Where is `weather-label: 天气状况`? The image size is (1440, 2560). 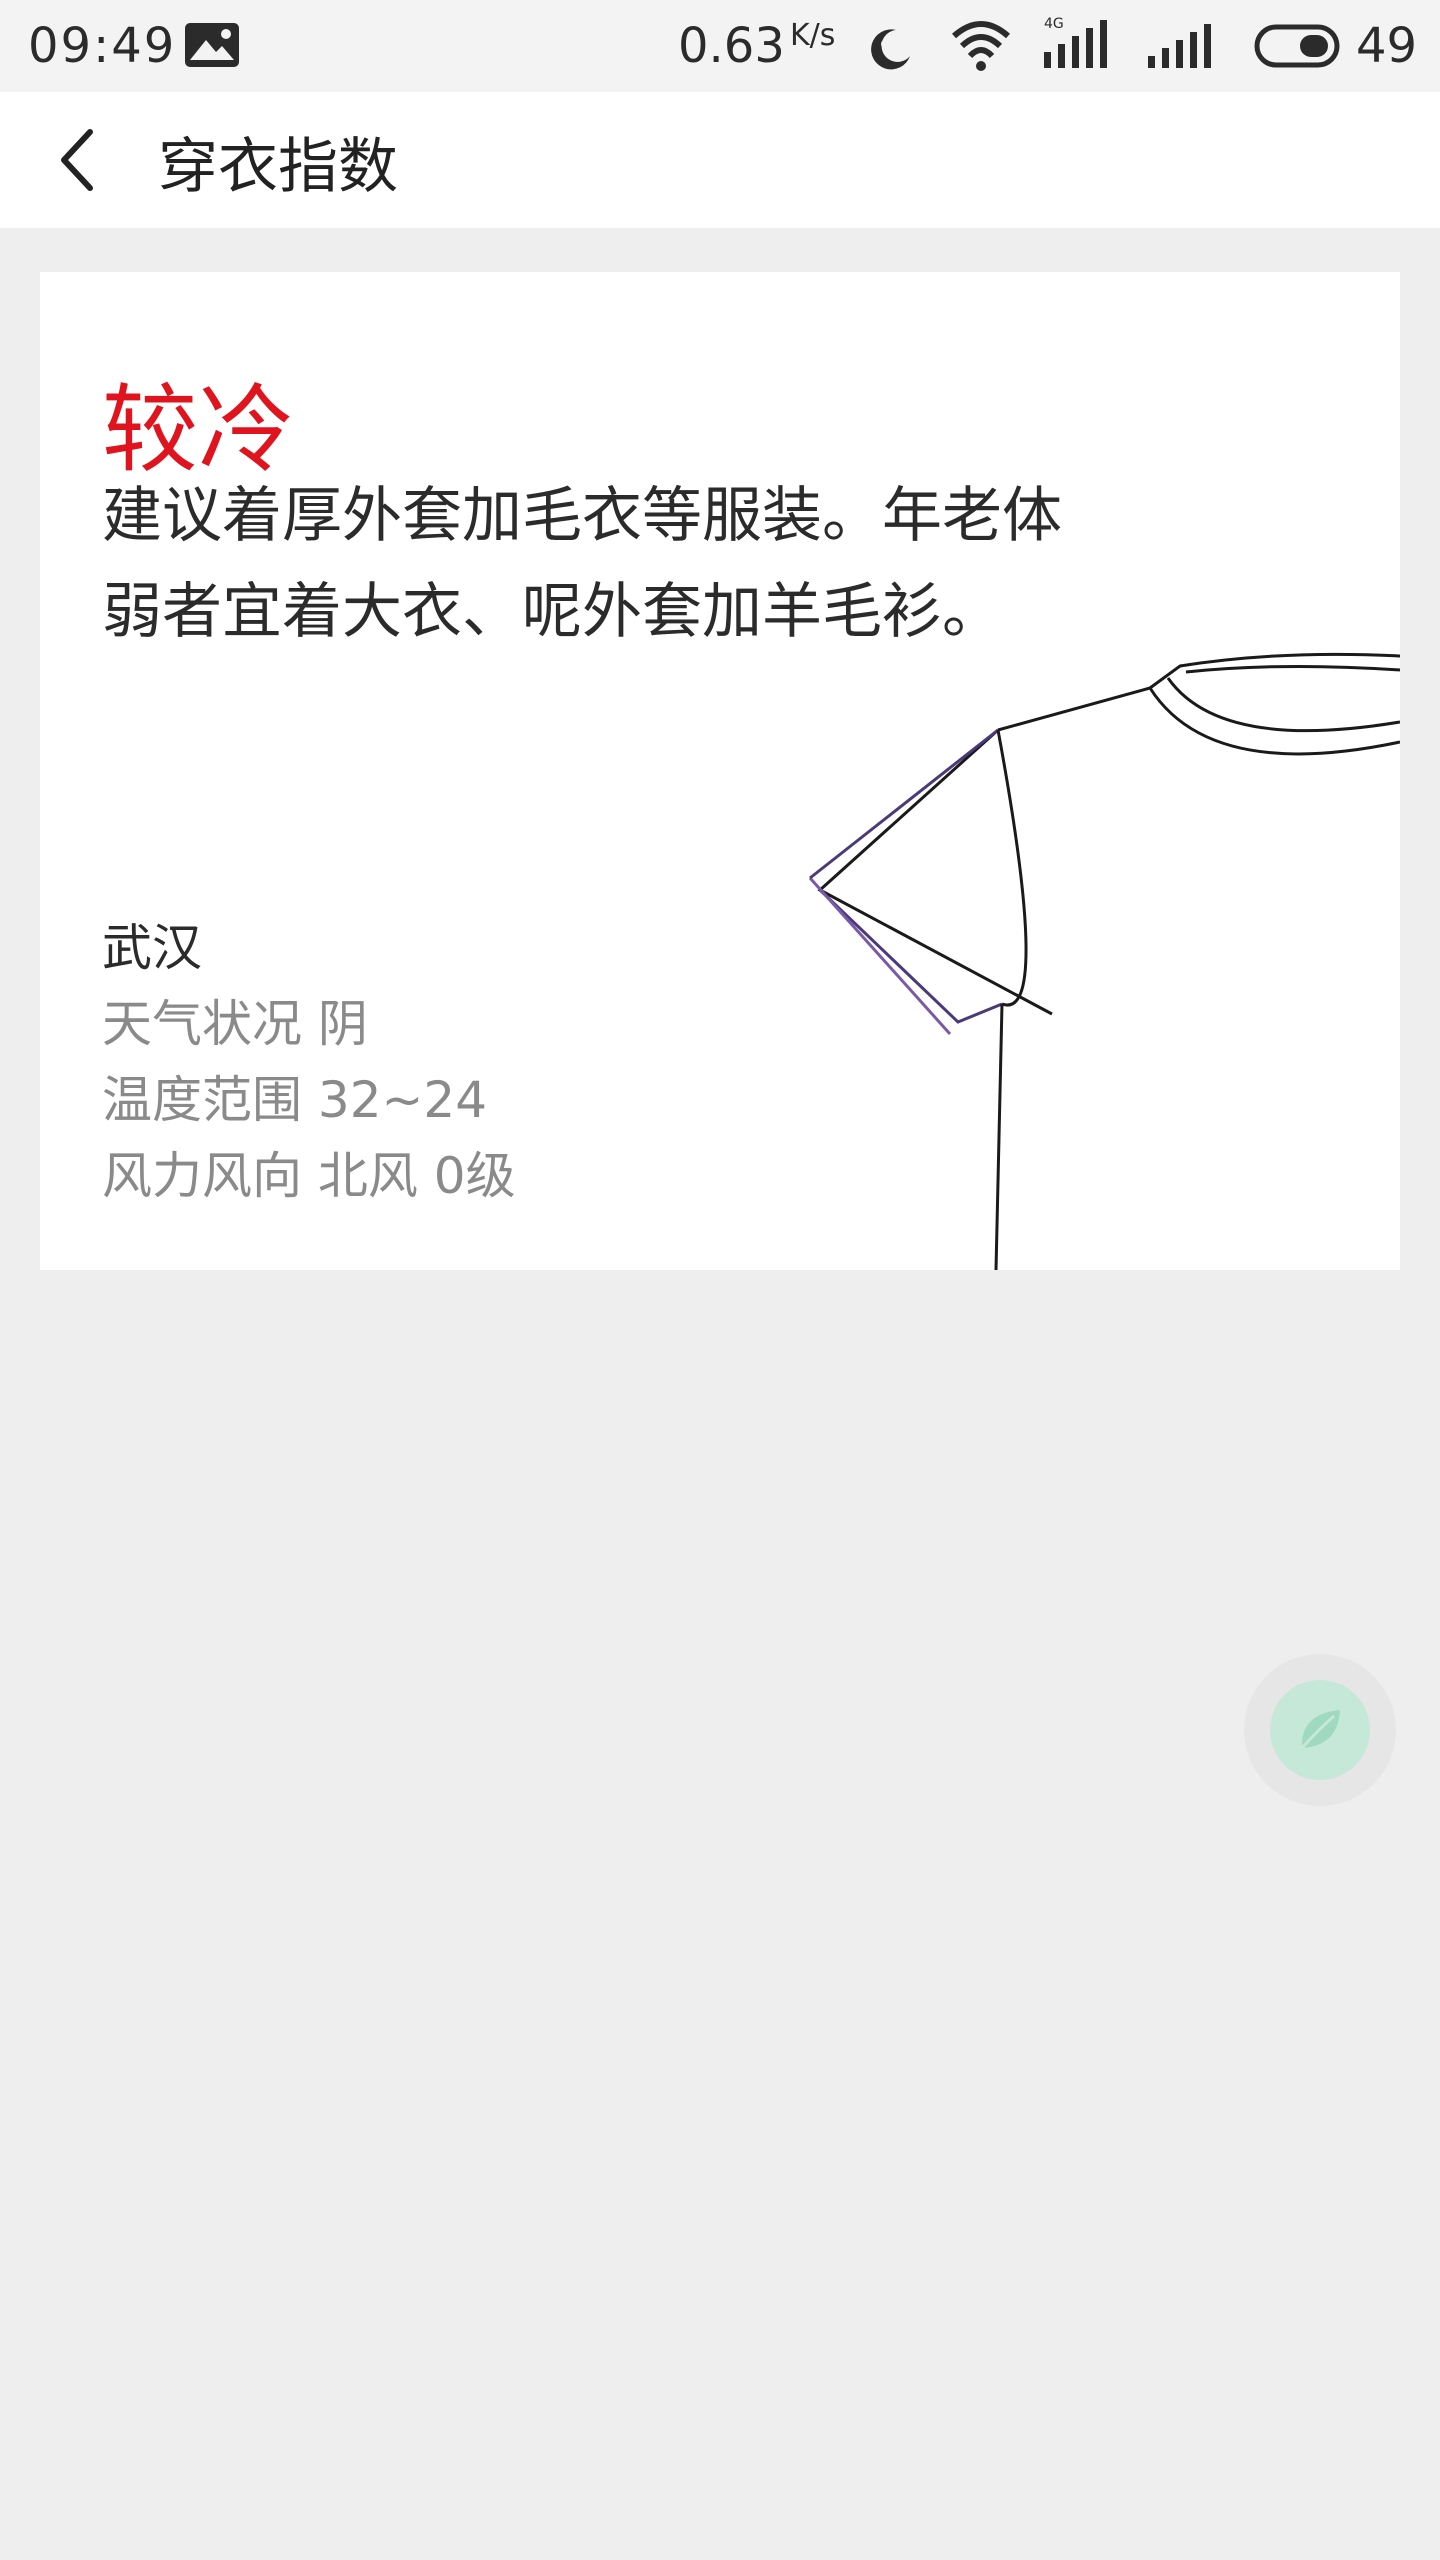 weather-label: 天气状况 is located at coordinates (202, 1024).